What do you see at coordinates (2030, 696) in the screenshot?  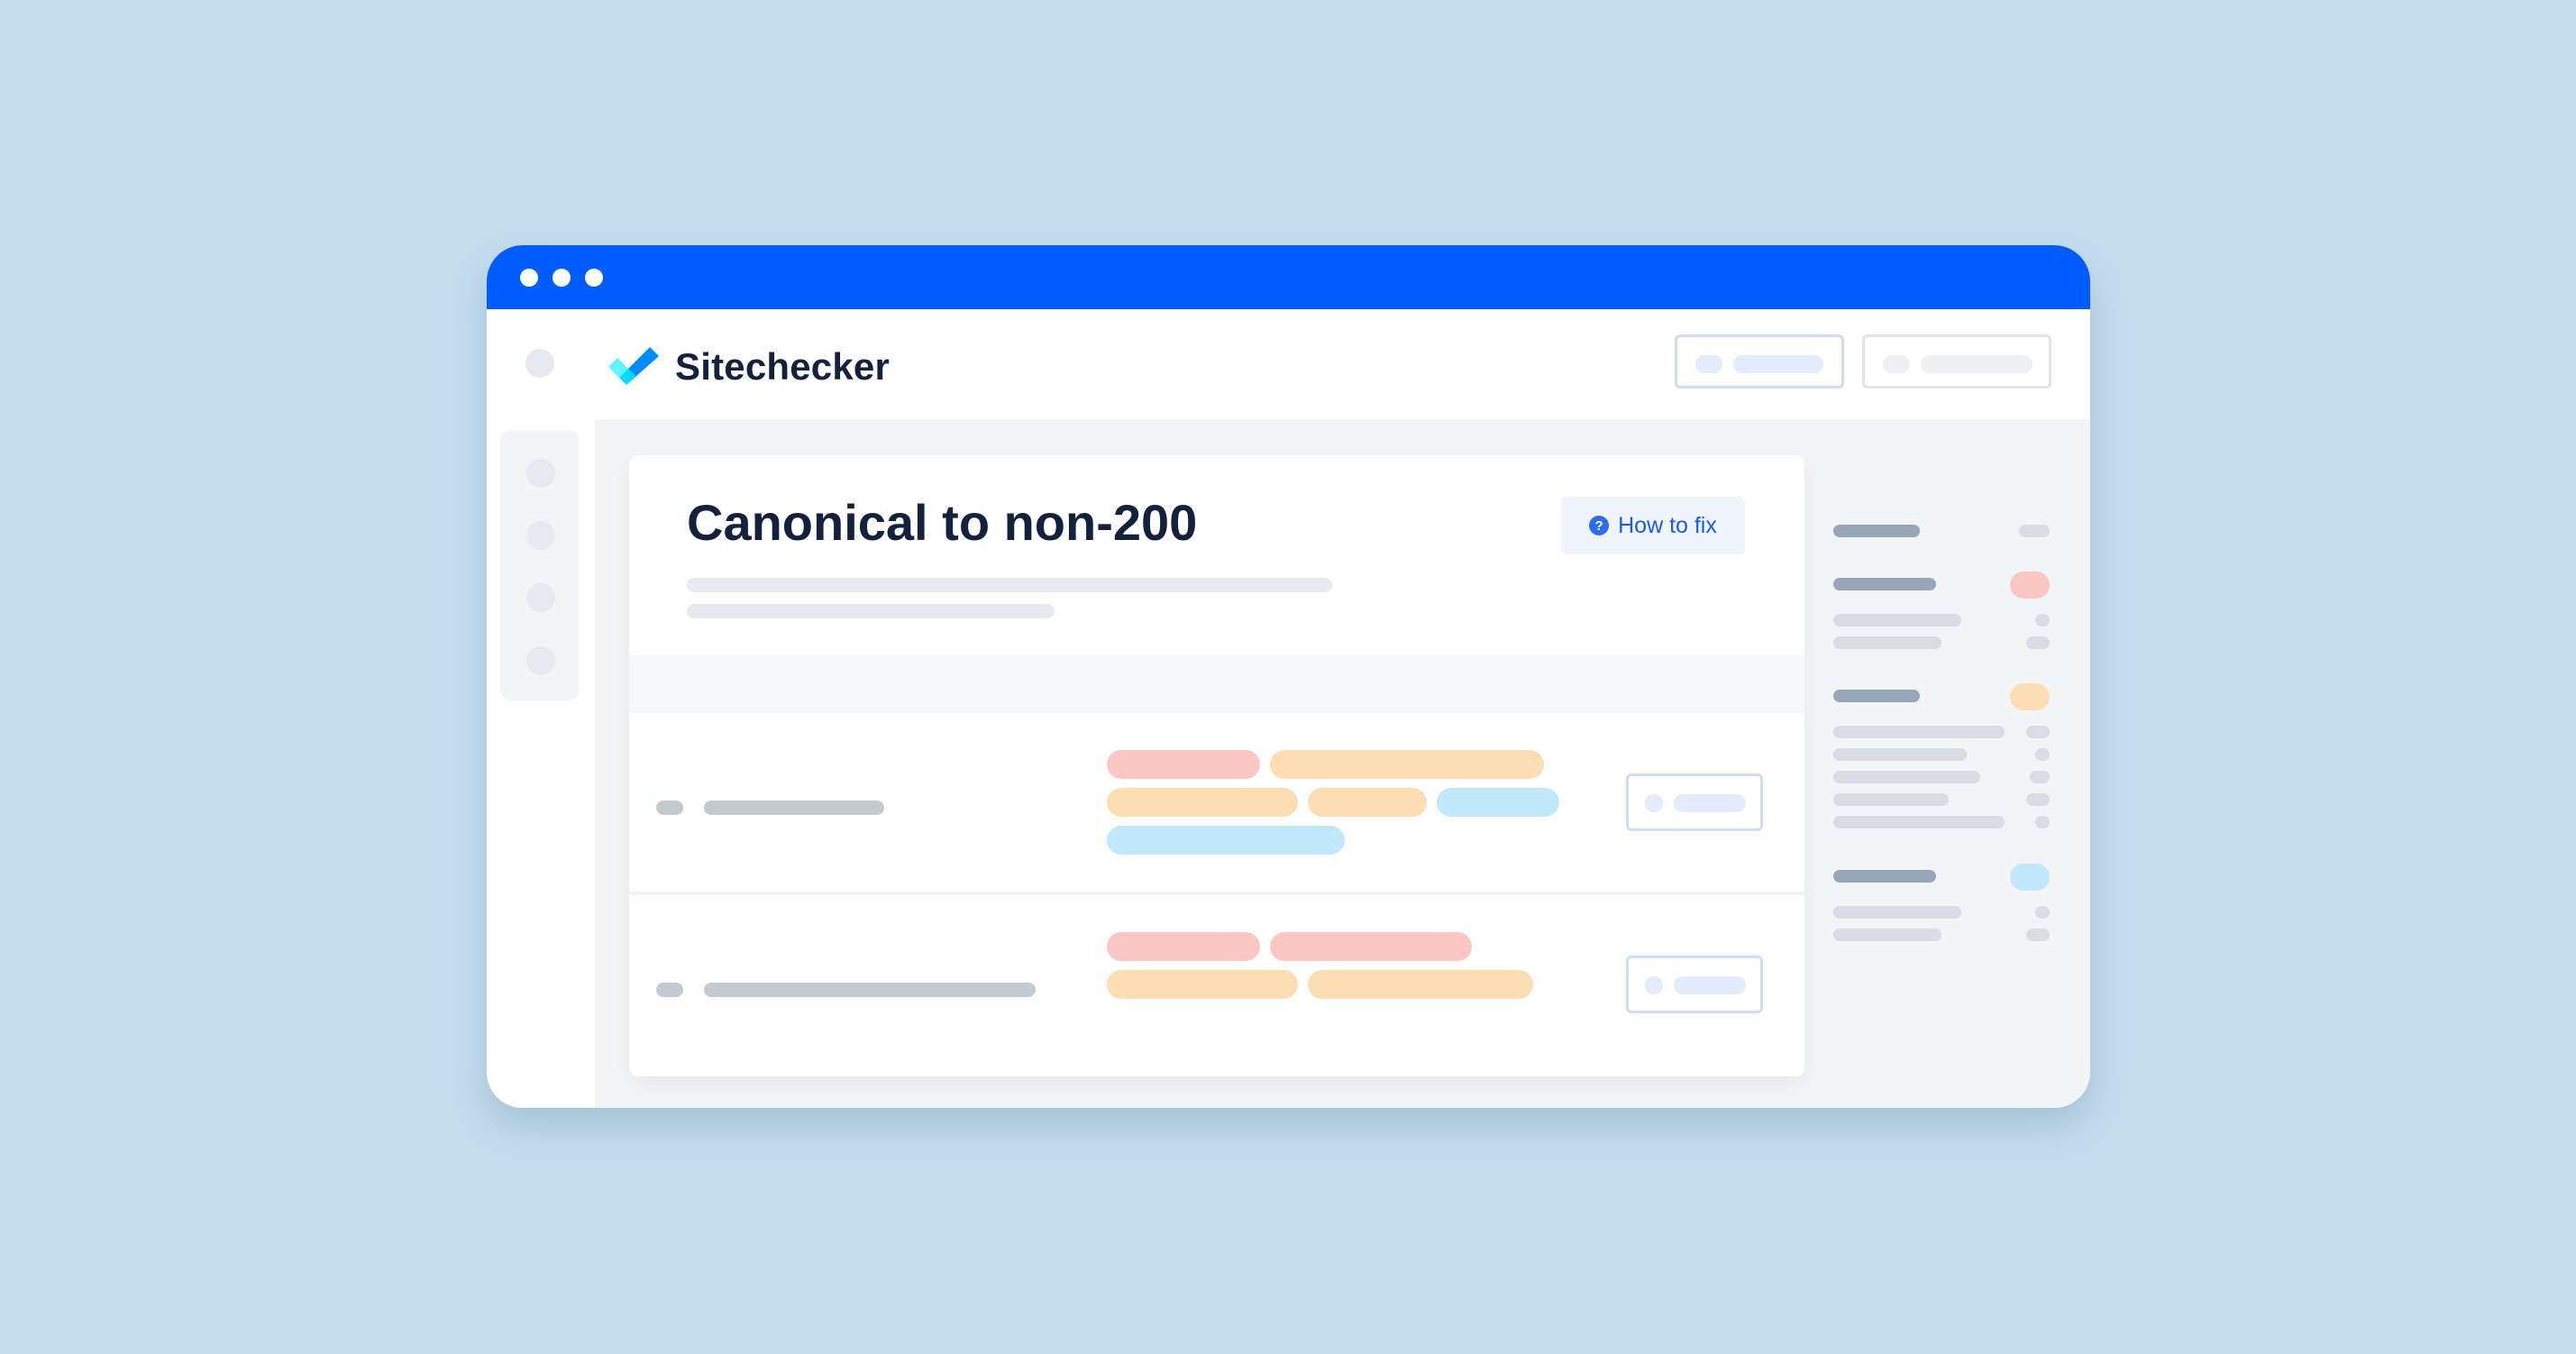 I see `warning-badge` at bounding box center [2030, 696].